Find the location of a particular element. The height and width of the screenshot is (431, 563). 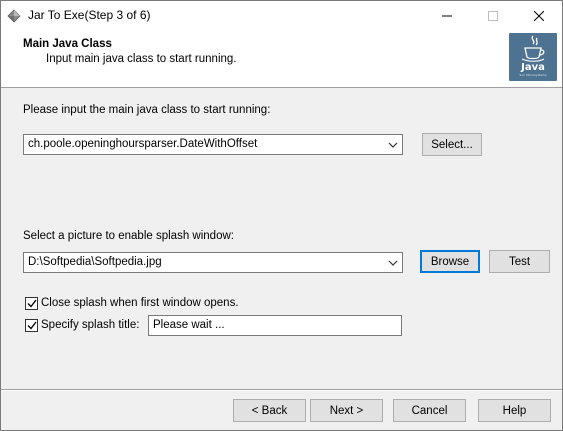

test-splash-button: Test is located at coordinates (519, 261).